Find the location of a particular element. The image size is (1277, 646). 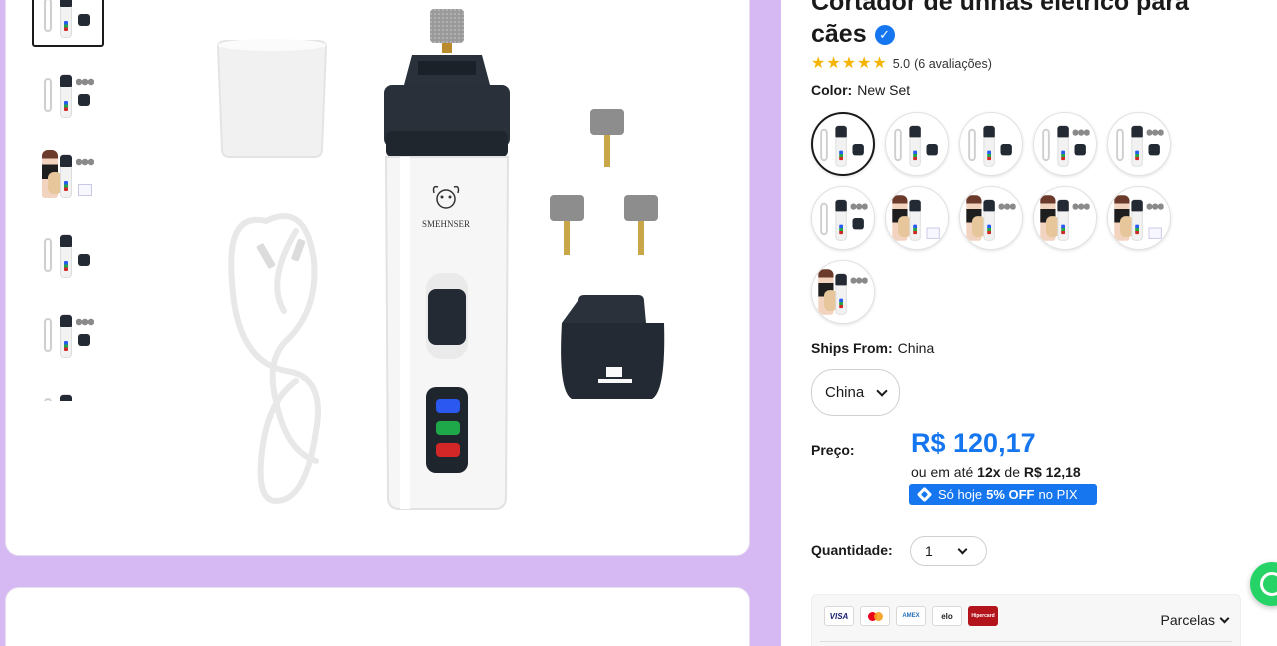

installment-count: 12x is located at coordinates (989, 472).